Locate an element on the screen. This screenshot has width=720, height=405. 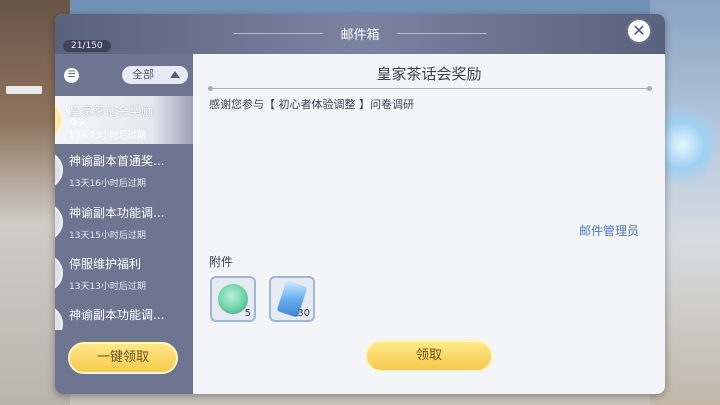
close-button: ✕ is located at coordinates (639, 31).